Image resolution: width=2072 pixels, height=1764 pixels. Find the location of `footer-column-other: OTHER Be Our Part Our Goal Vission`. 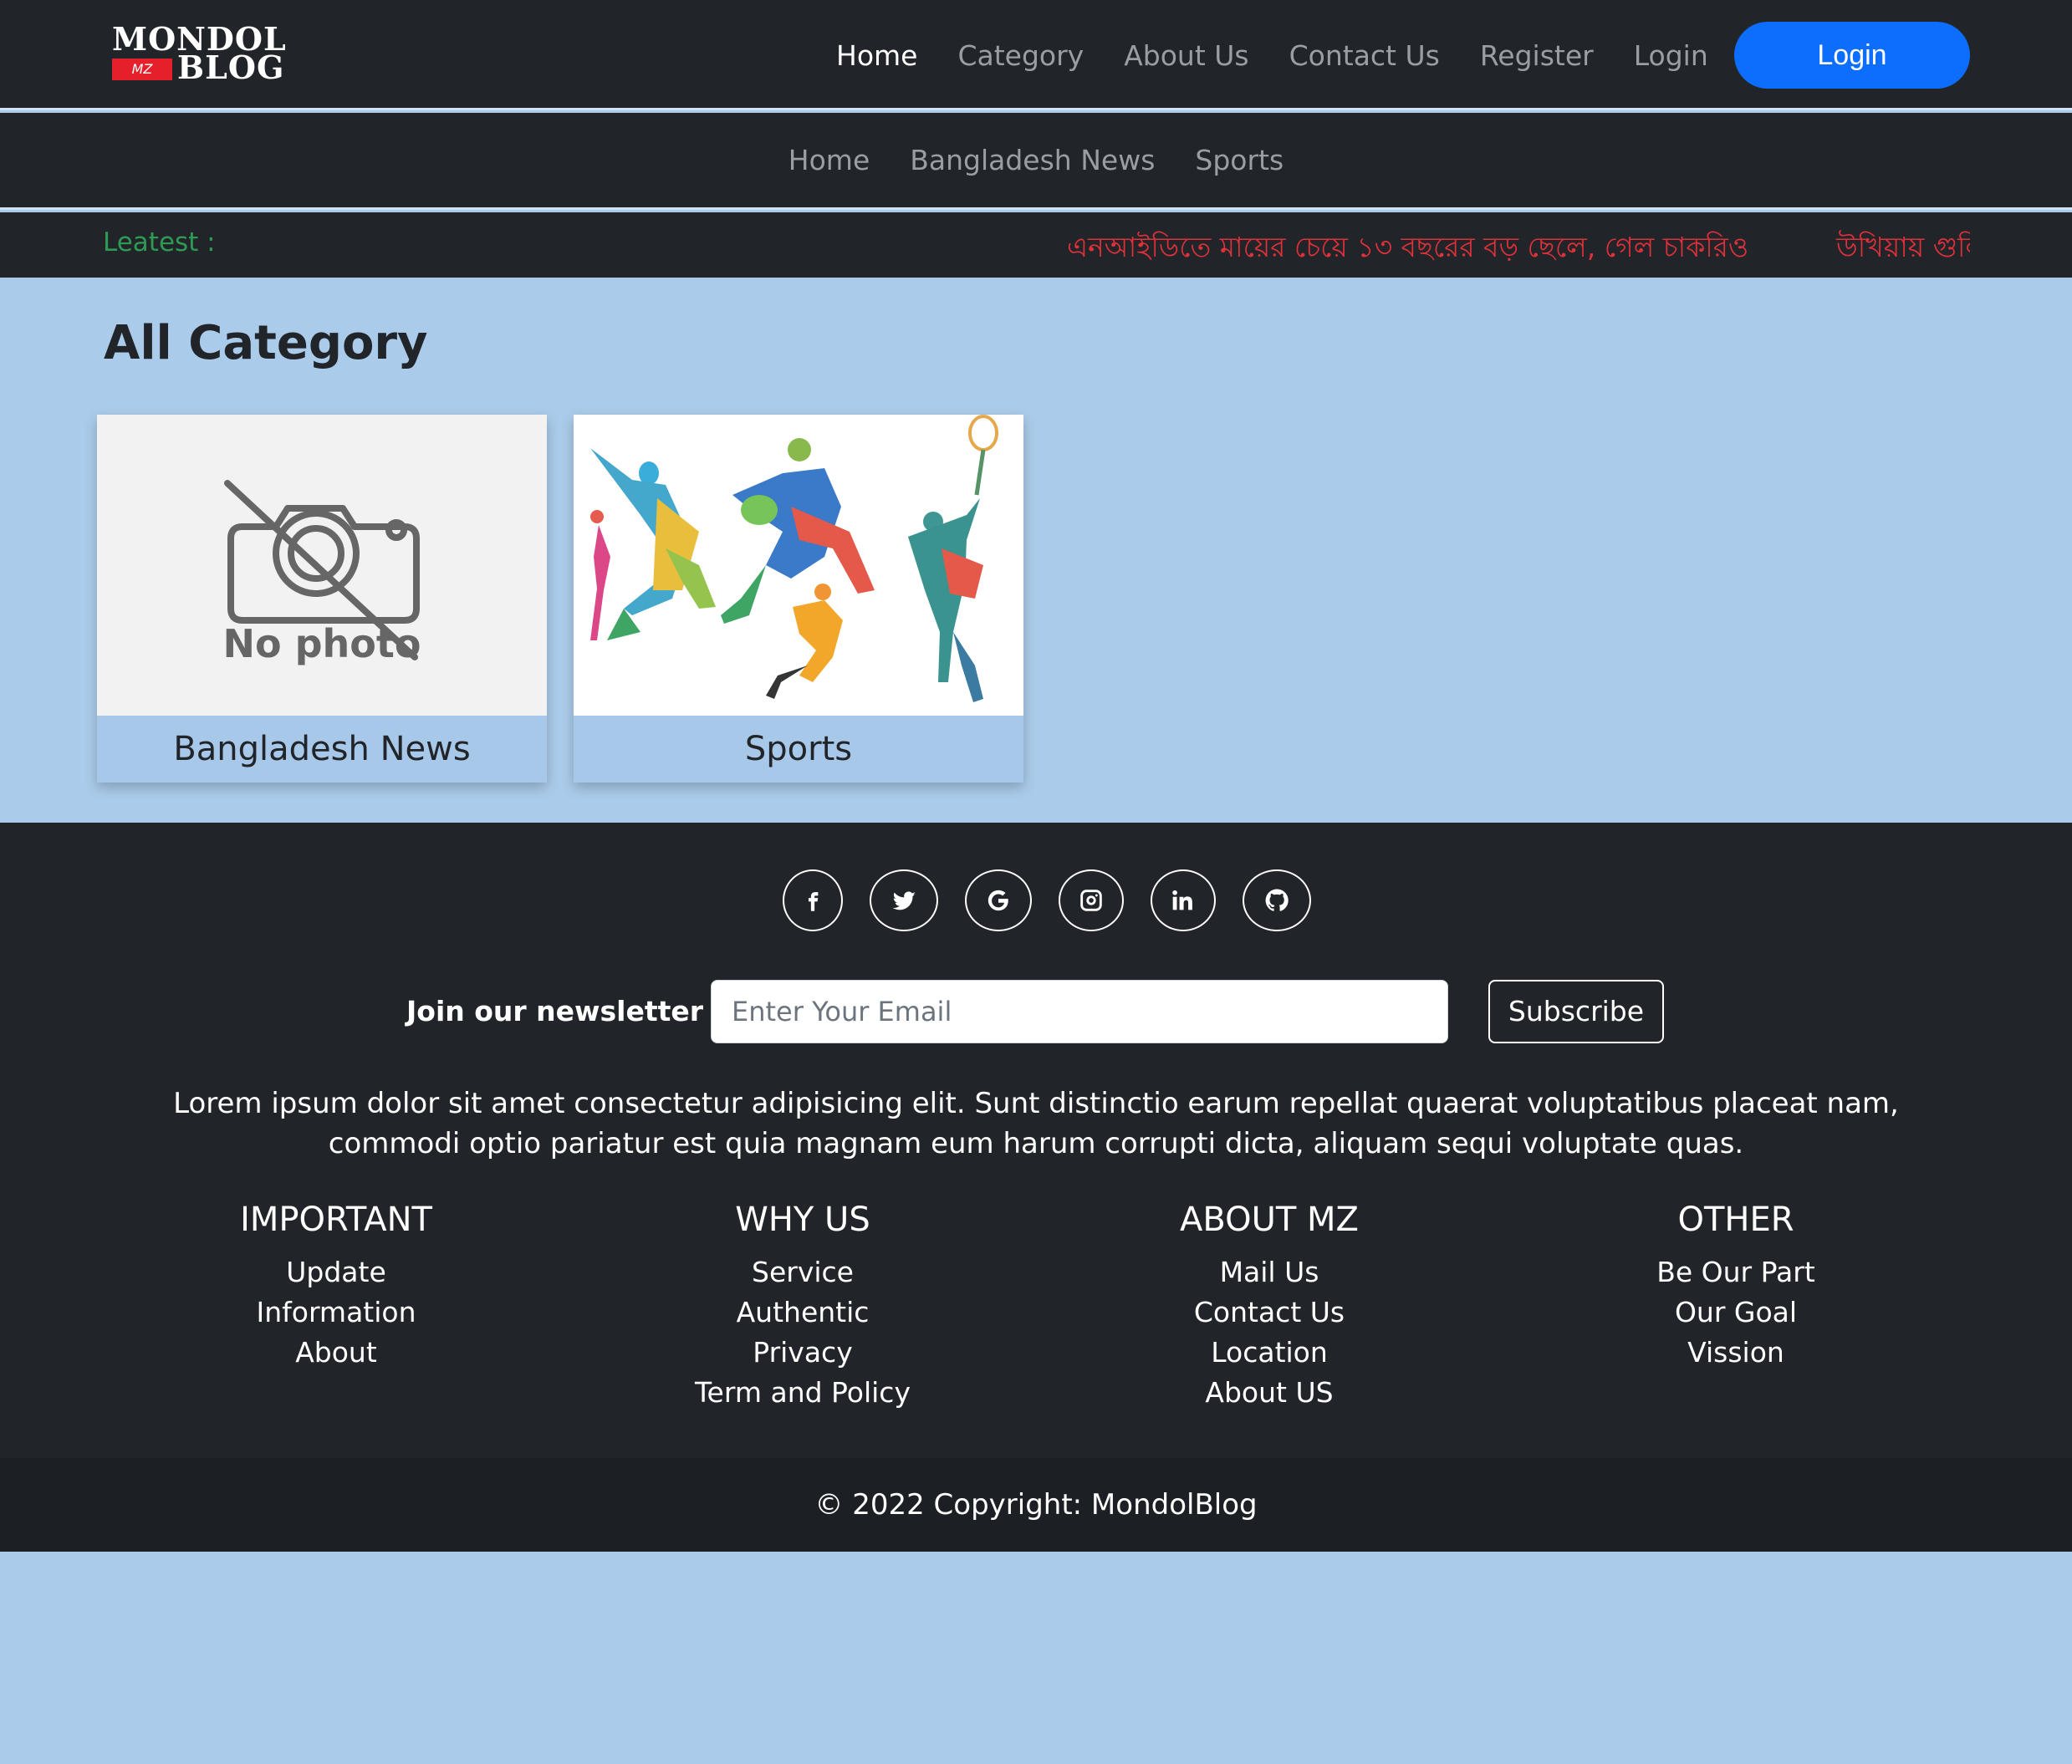

footer-column-other: OTHER Be Our Part Our Goal Vission is located at coordinates (1735, 1287).